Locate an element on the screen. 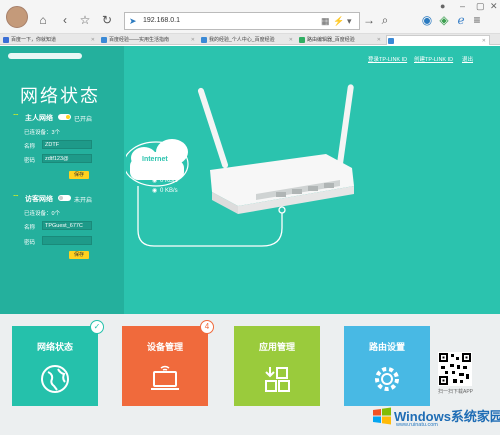 The image size is (500, 435). laptop-icon is located at coordinates (165, 377).